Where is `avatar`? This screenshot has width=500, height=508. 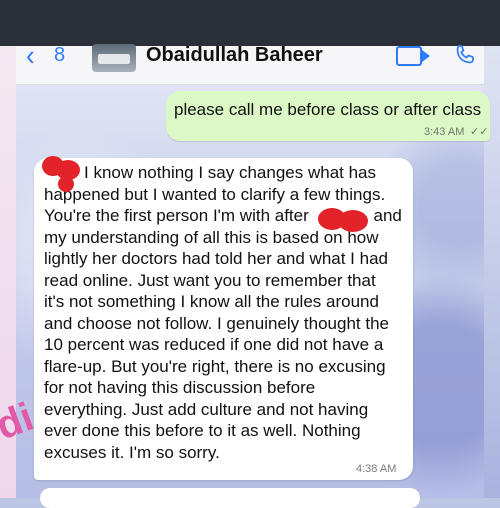 avatar is located at coordinates (114, 58).